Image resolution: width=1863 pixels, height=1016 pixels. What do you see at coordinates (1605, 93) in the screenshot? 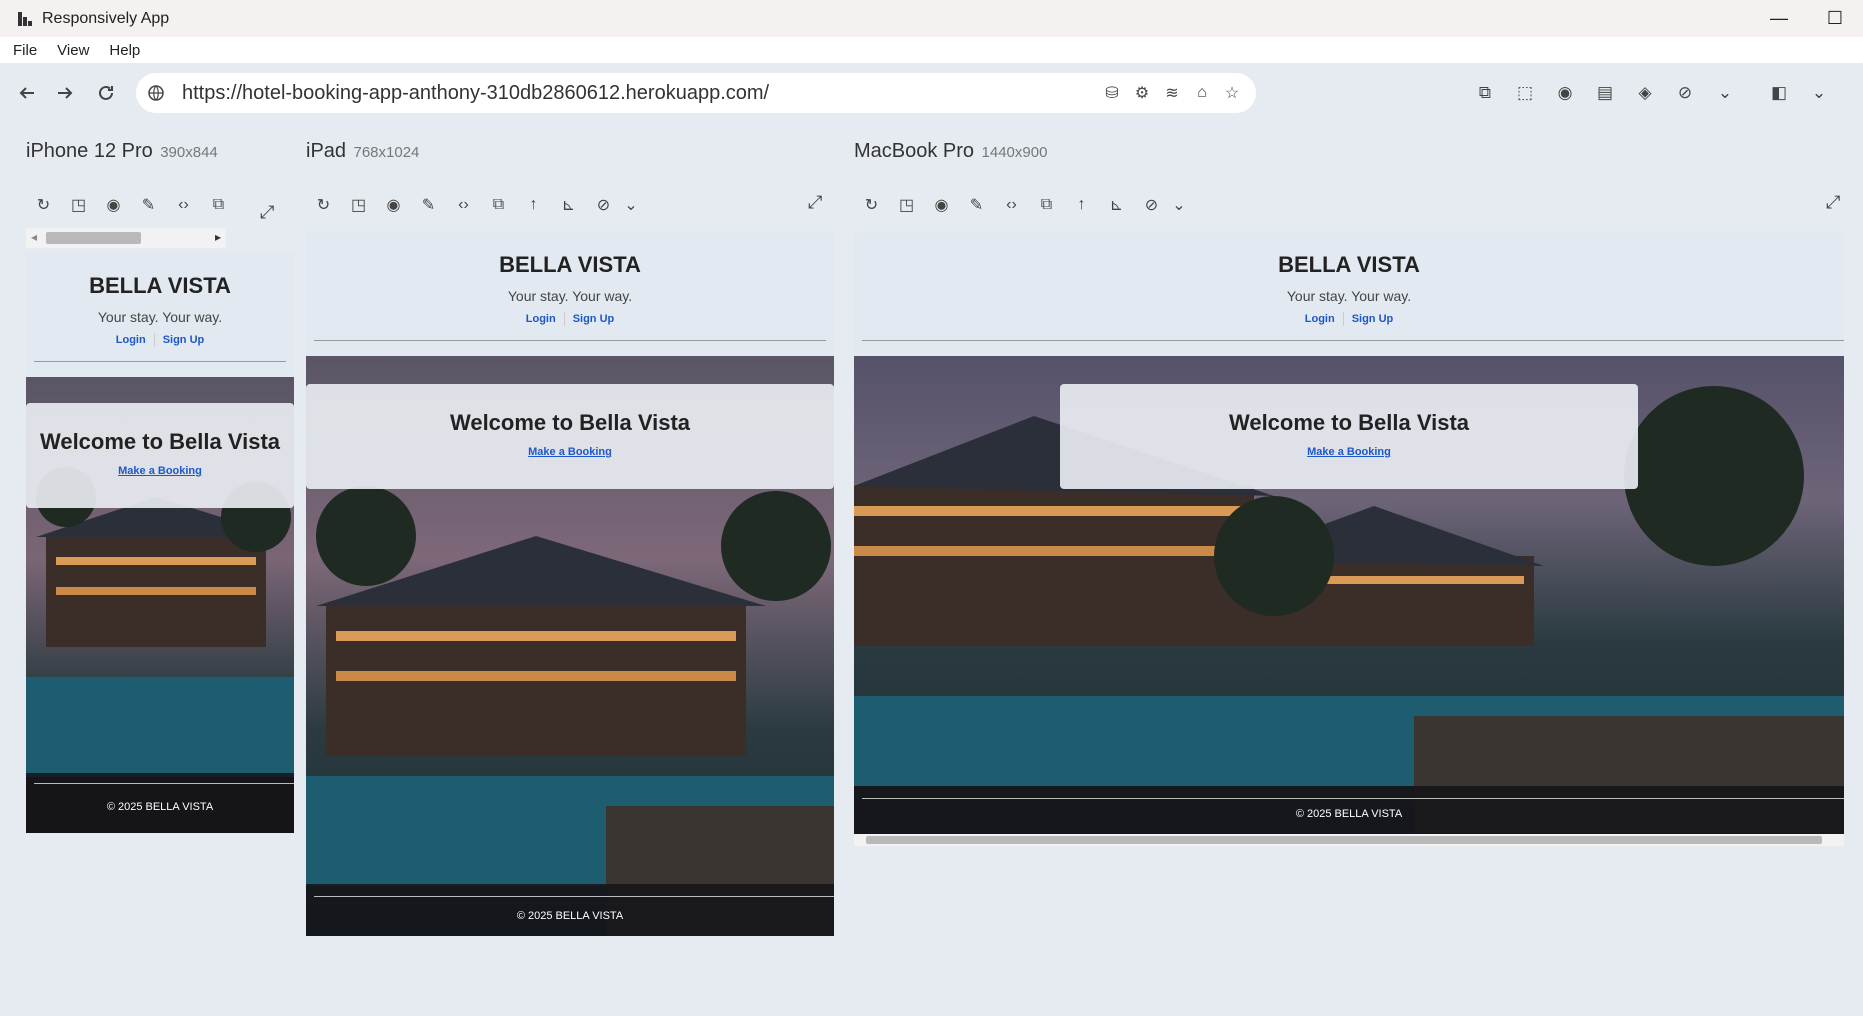
I see `document-icon: ▤` at bounding box center [1605, 93].